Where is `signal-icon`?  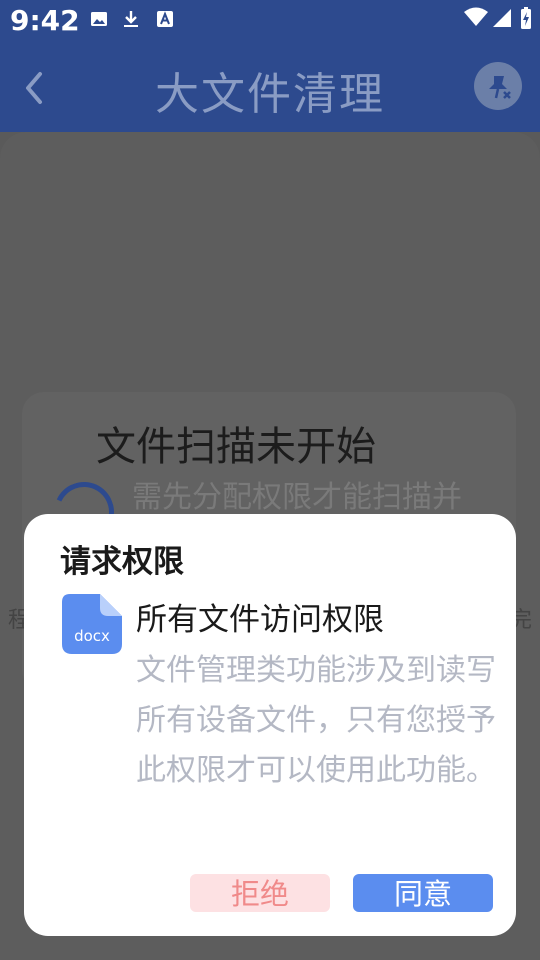 signal-icon is located at coordinates (502, 18).